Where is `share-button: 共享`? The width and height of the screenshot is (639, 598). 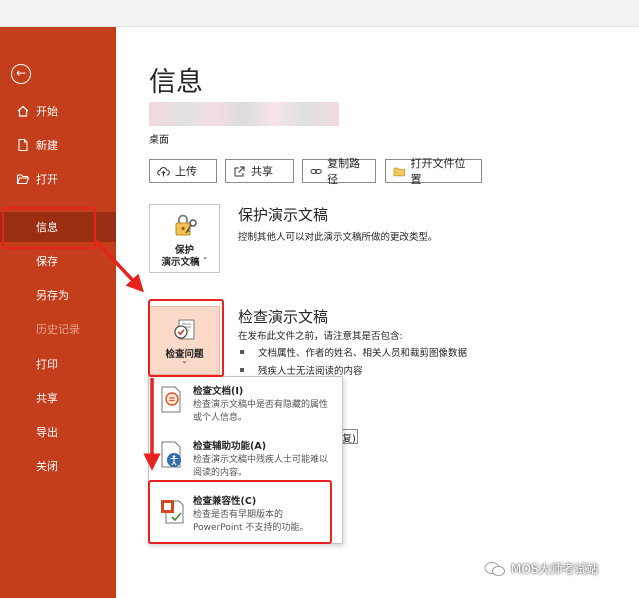 share-button: 共享 is located at coordinates (259, 171).